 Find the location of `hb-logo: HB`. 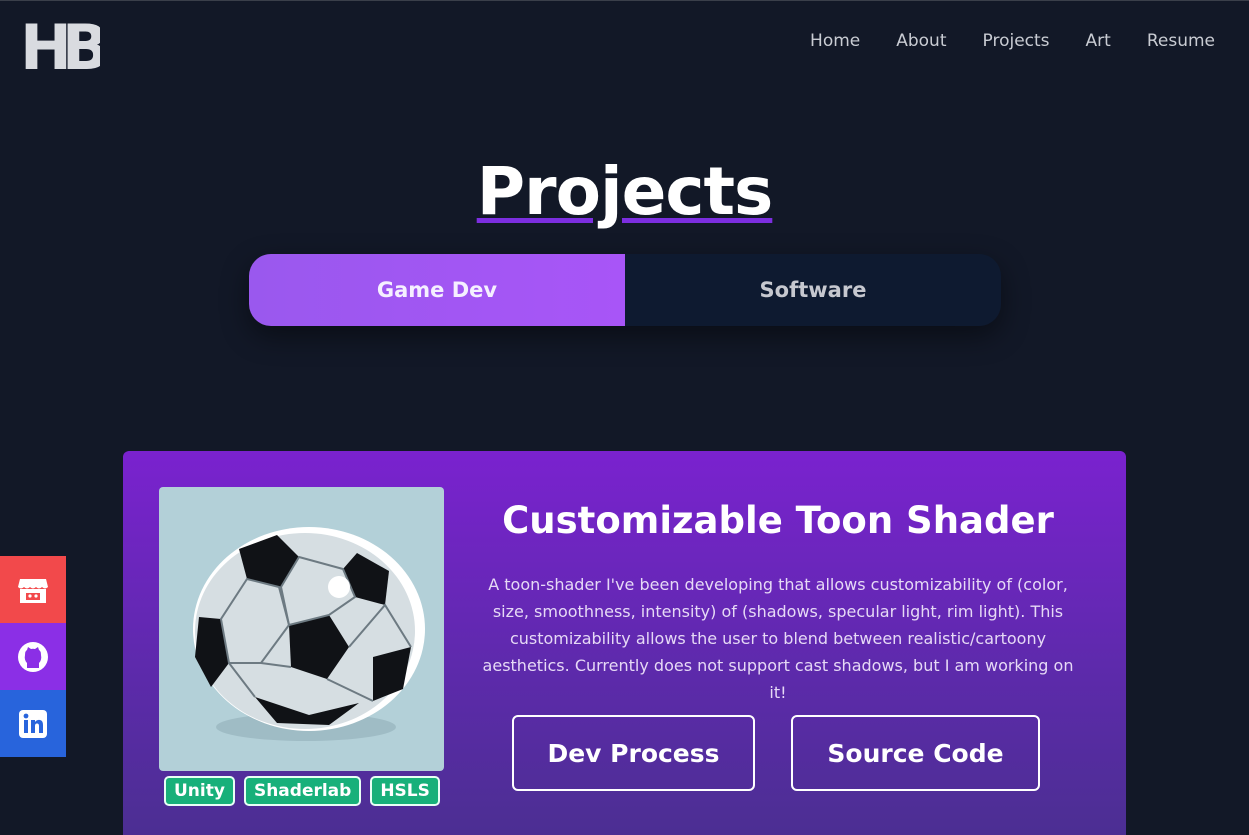

hb-logo: HB is located at coordinates (60, 44).